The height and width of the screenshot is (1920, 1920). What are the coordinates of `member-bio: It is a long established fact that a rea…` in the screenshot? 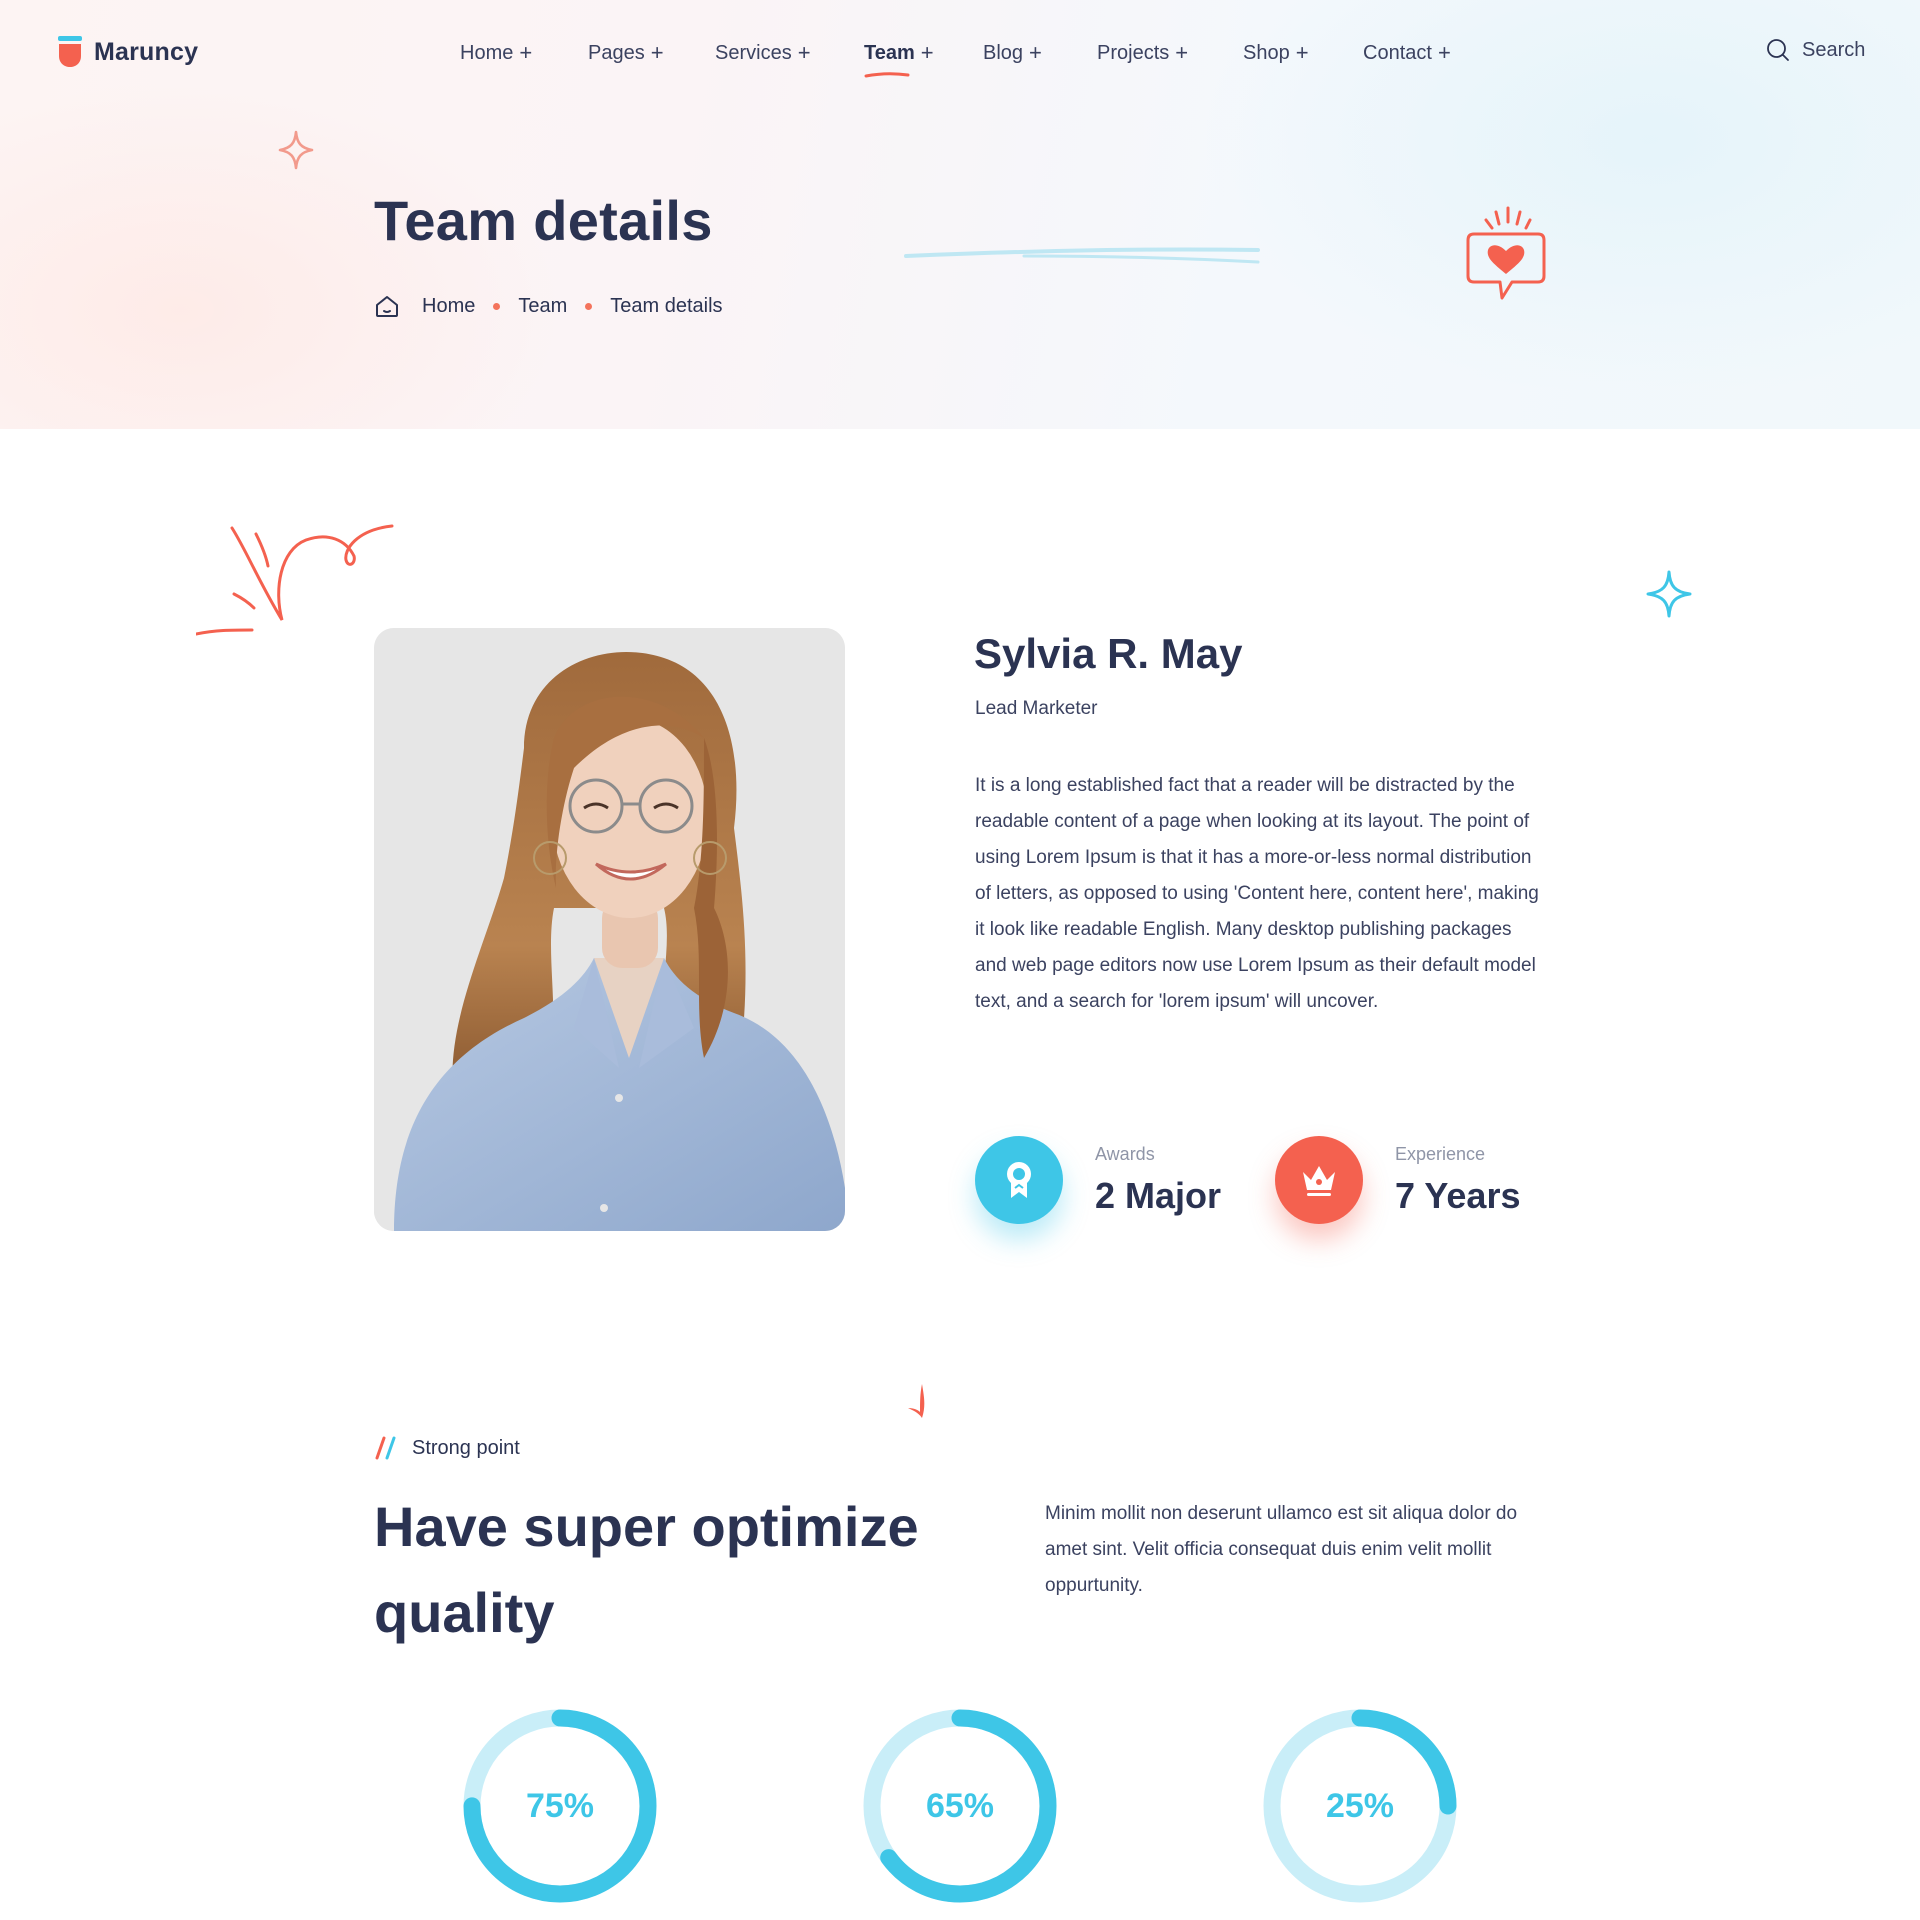 It's located at (1257, 893).